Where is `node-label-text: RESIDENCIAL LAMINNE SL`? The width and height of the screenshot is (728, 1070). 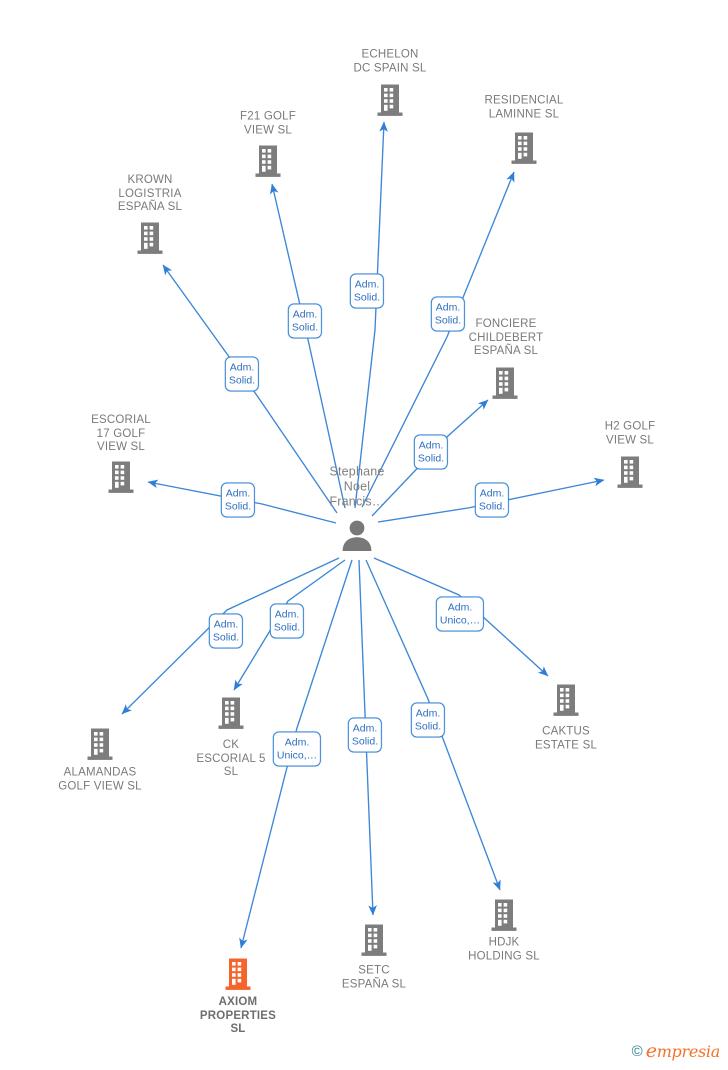 node-label-text: RESIDENCIAL LAMINNE SL is located at coordinates (524, 107).